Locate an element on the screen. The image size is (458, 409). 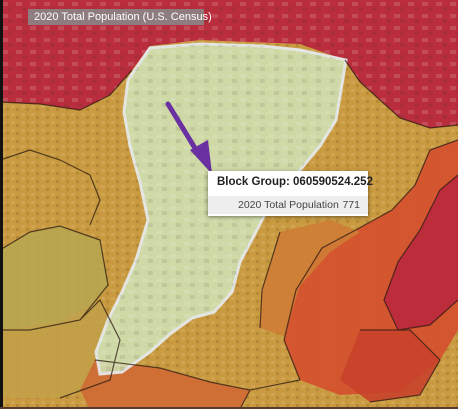
popup-title: Block Group: 060590524.252 is located at coordinates (295, 182).